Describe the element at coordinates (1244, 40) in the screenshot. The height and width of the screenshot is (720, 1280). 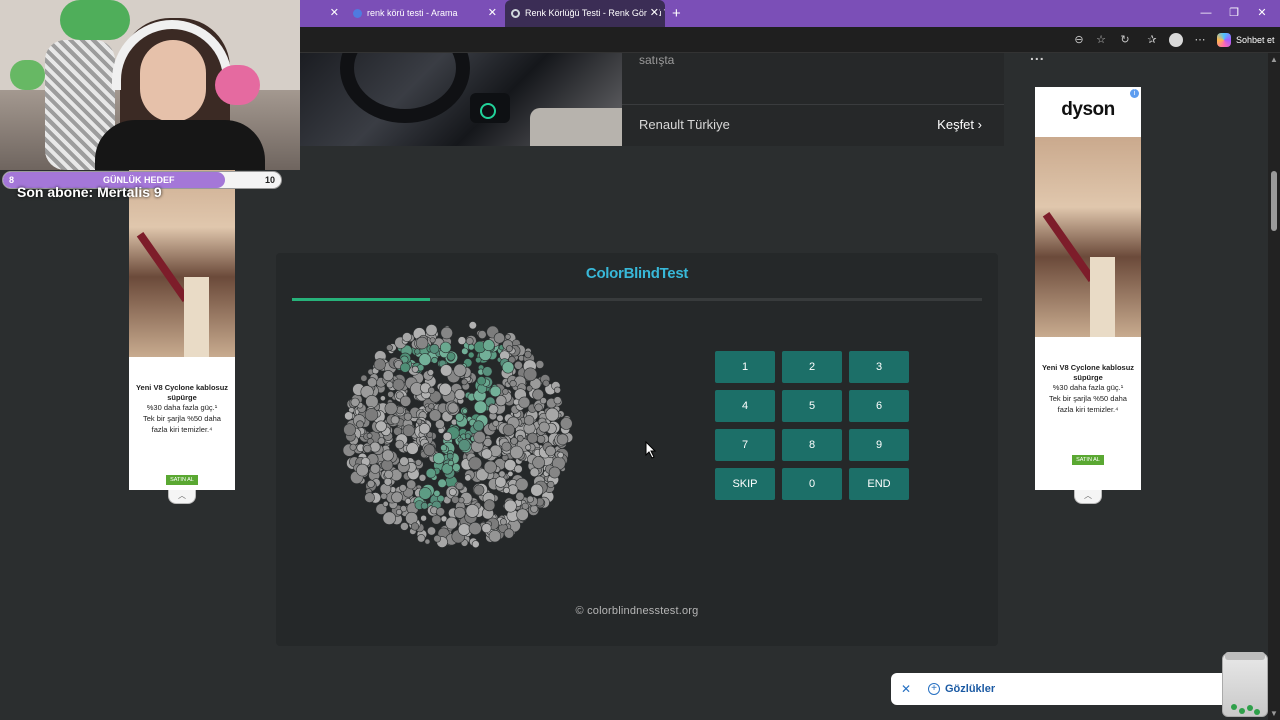
I see `copilot-chat-button: Sohbet et` at that location.